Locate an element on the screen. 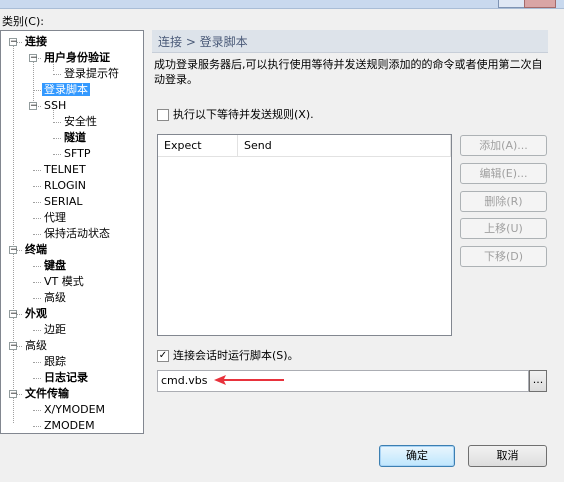 The width and height of the screenshot is (564, 482). wait-send-checkbox is located at coordinates (163, 115).